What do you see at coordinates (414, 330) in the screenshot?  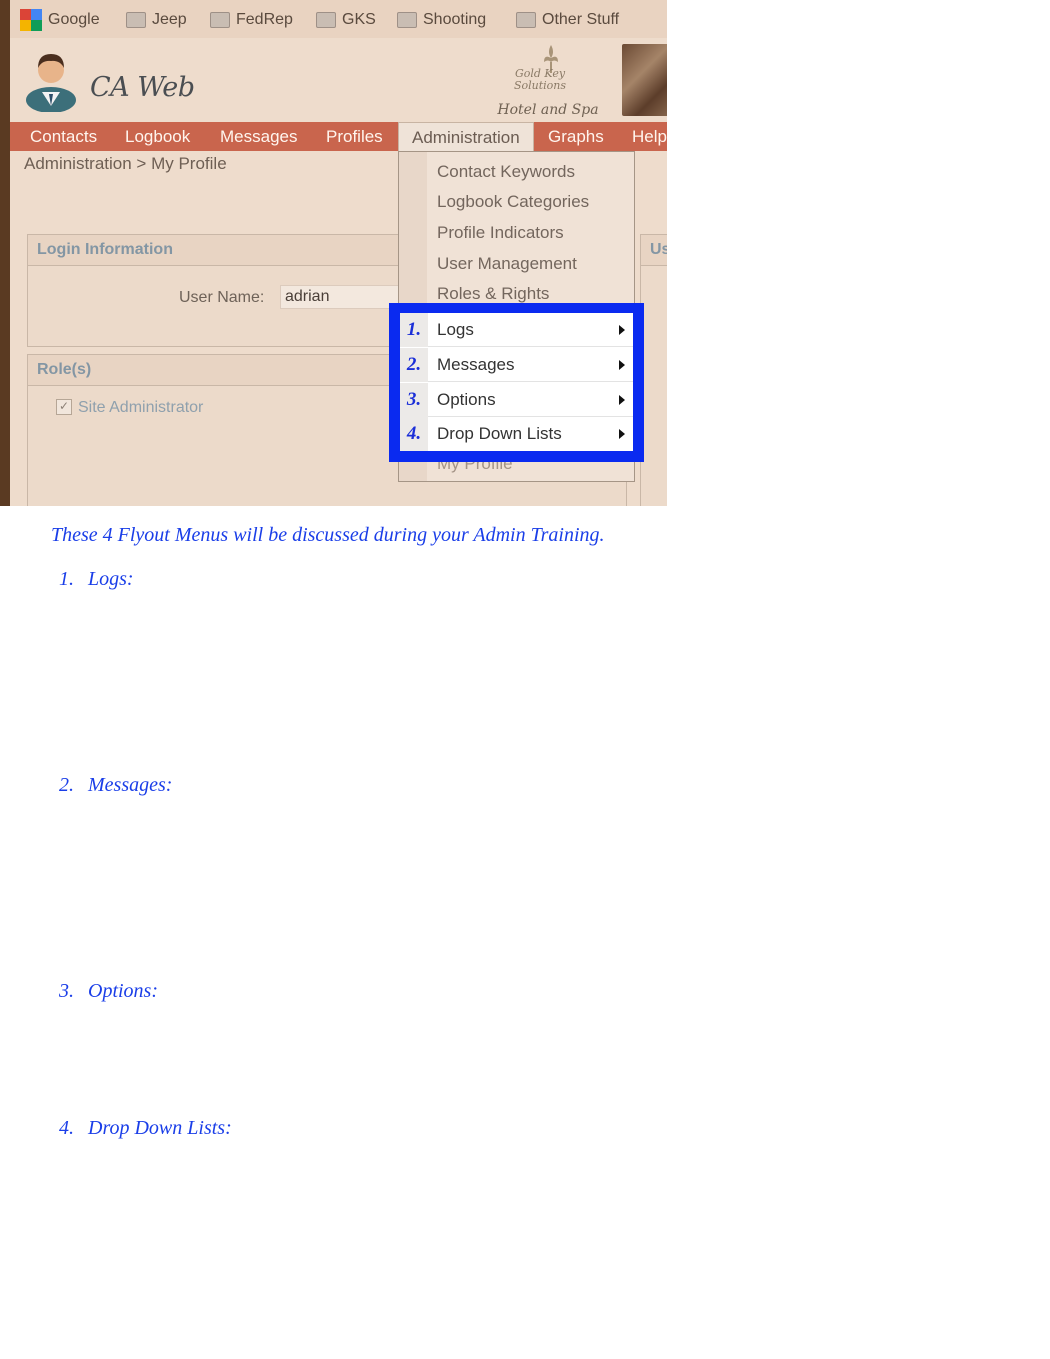 I see `flyout-number: 1.` at bounding box center [414, 330].